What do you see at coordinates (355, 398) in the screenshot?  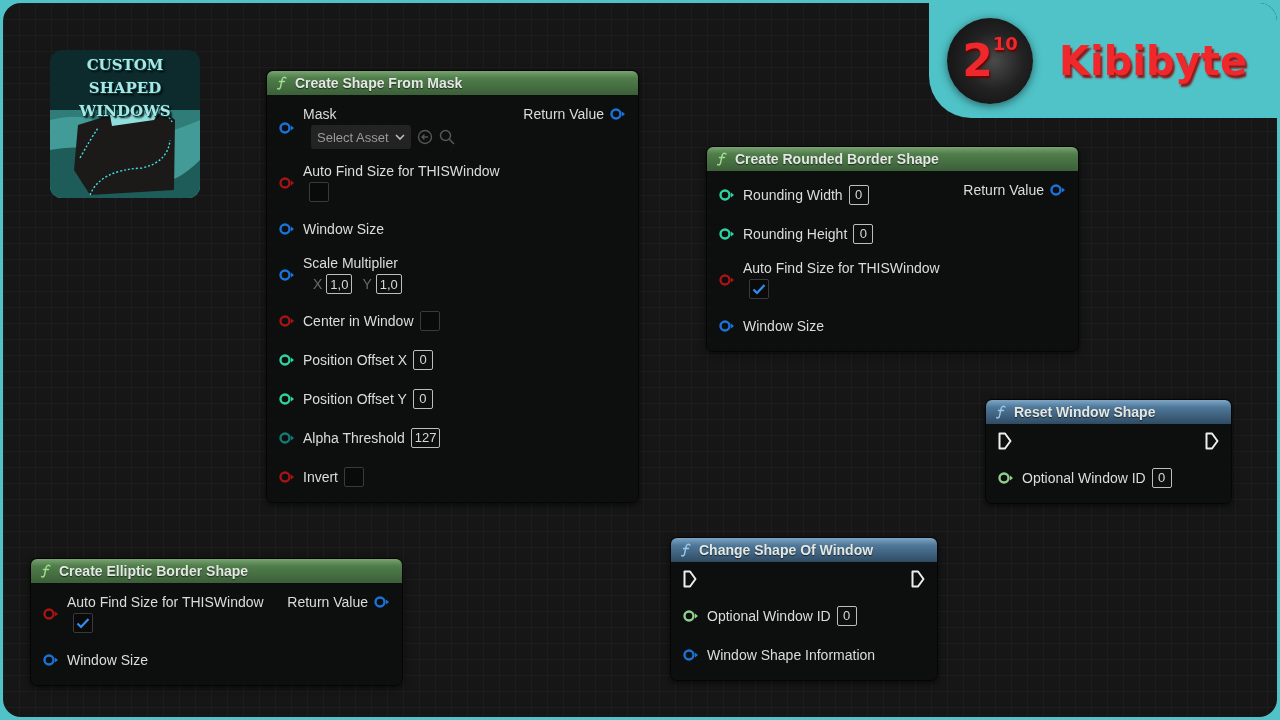 I see `pin-label: Position Offset Y` at bounding box center [355, 398].